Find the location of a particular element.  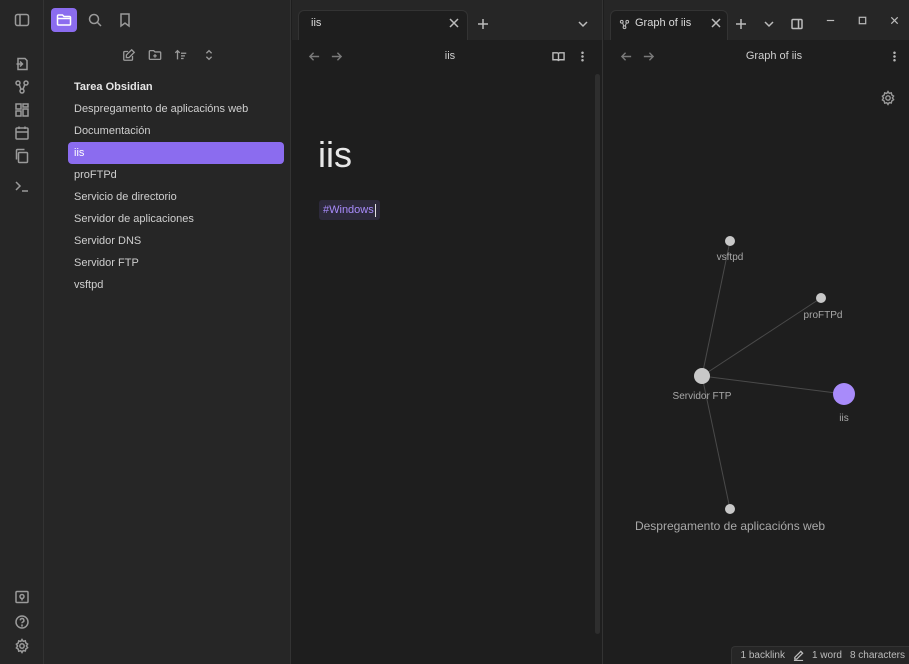

sidebar-tab-bar is located at coordinates (167, 20).